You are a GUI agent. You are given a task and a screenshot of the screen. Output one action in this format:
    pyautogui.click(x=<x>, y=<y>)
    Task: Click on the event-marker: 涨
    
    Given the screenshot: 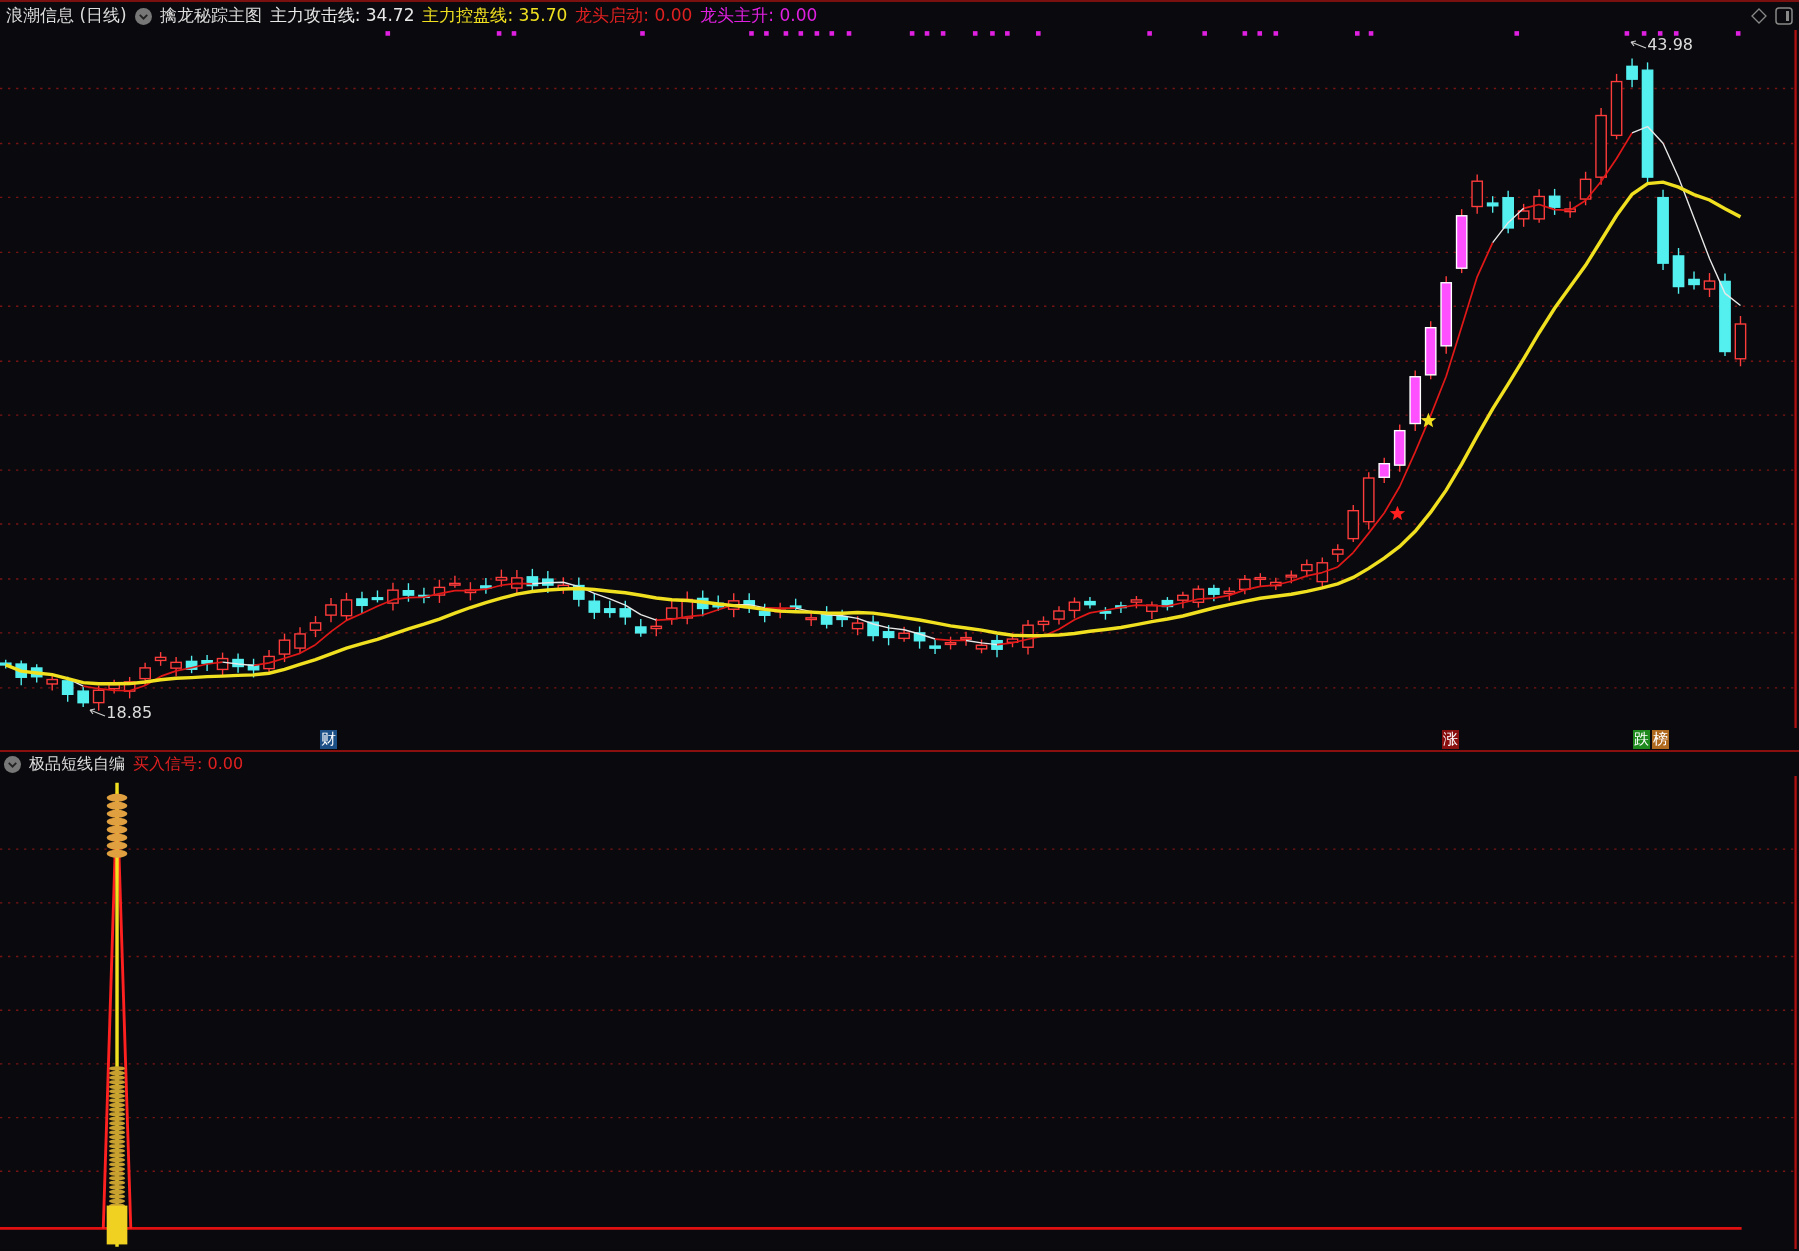 What is the action you would take?
    pyautogui.click(x=1450, y=739)
    